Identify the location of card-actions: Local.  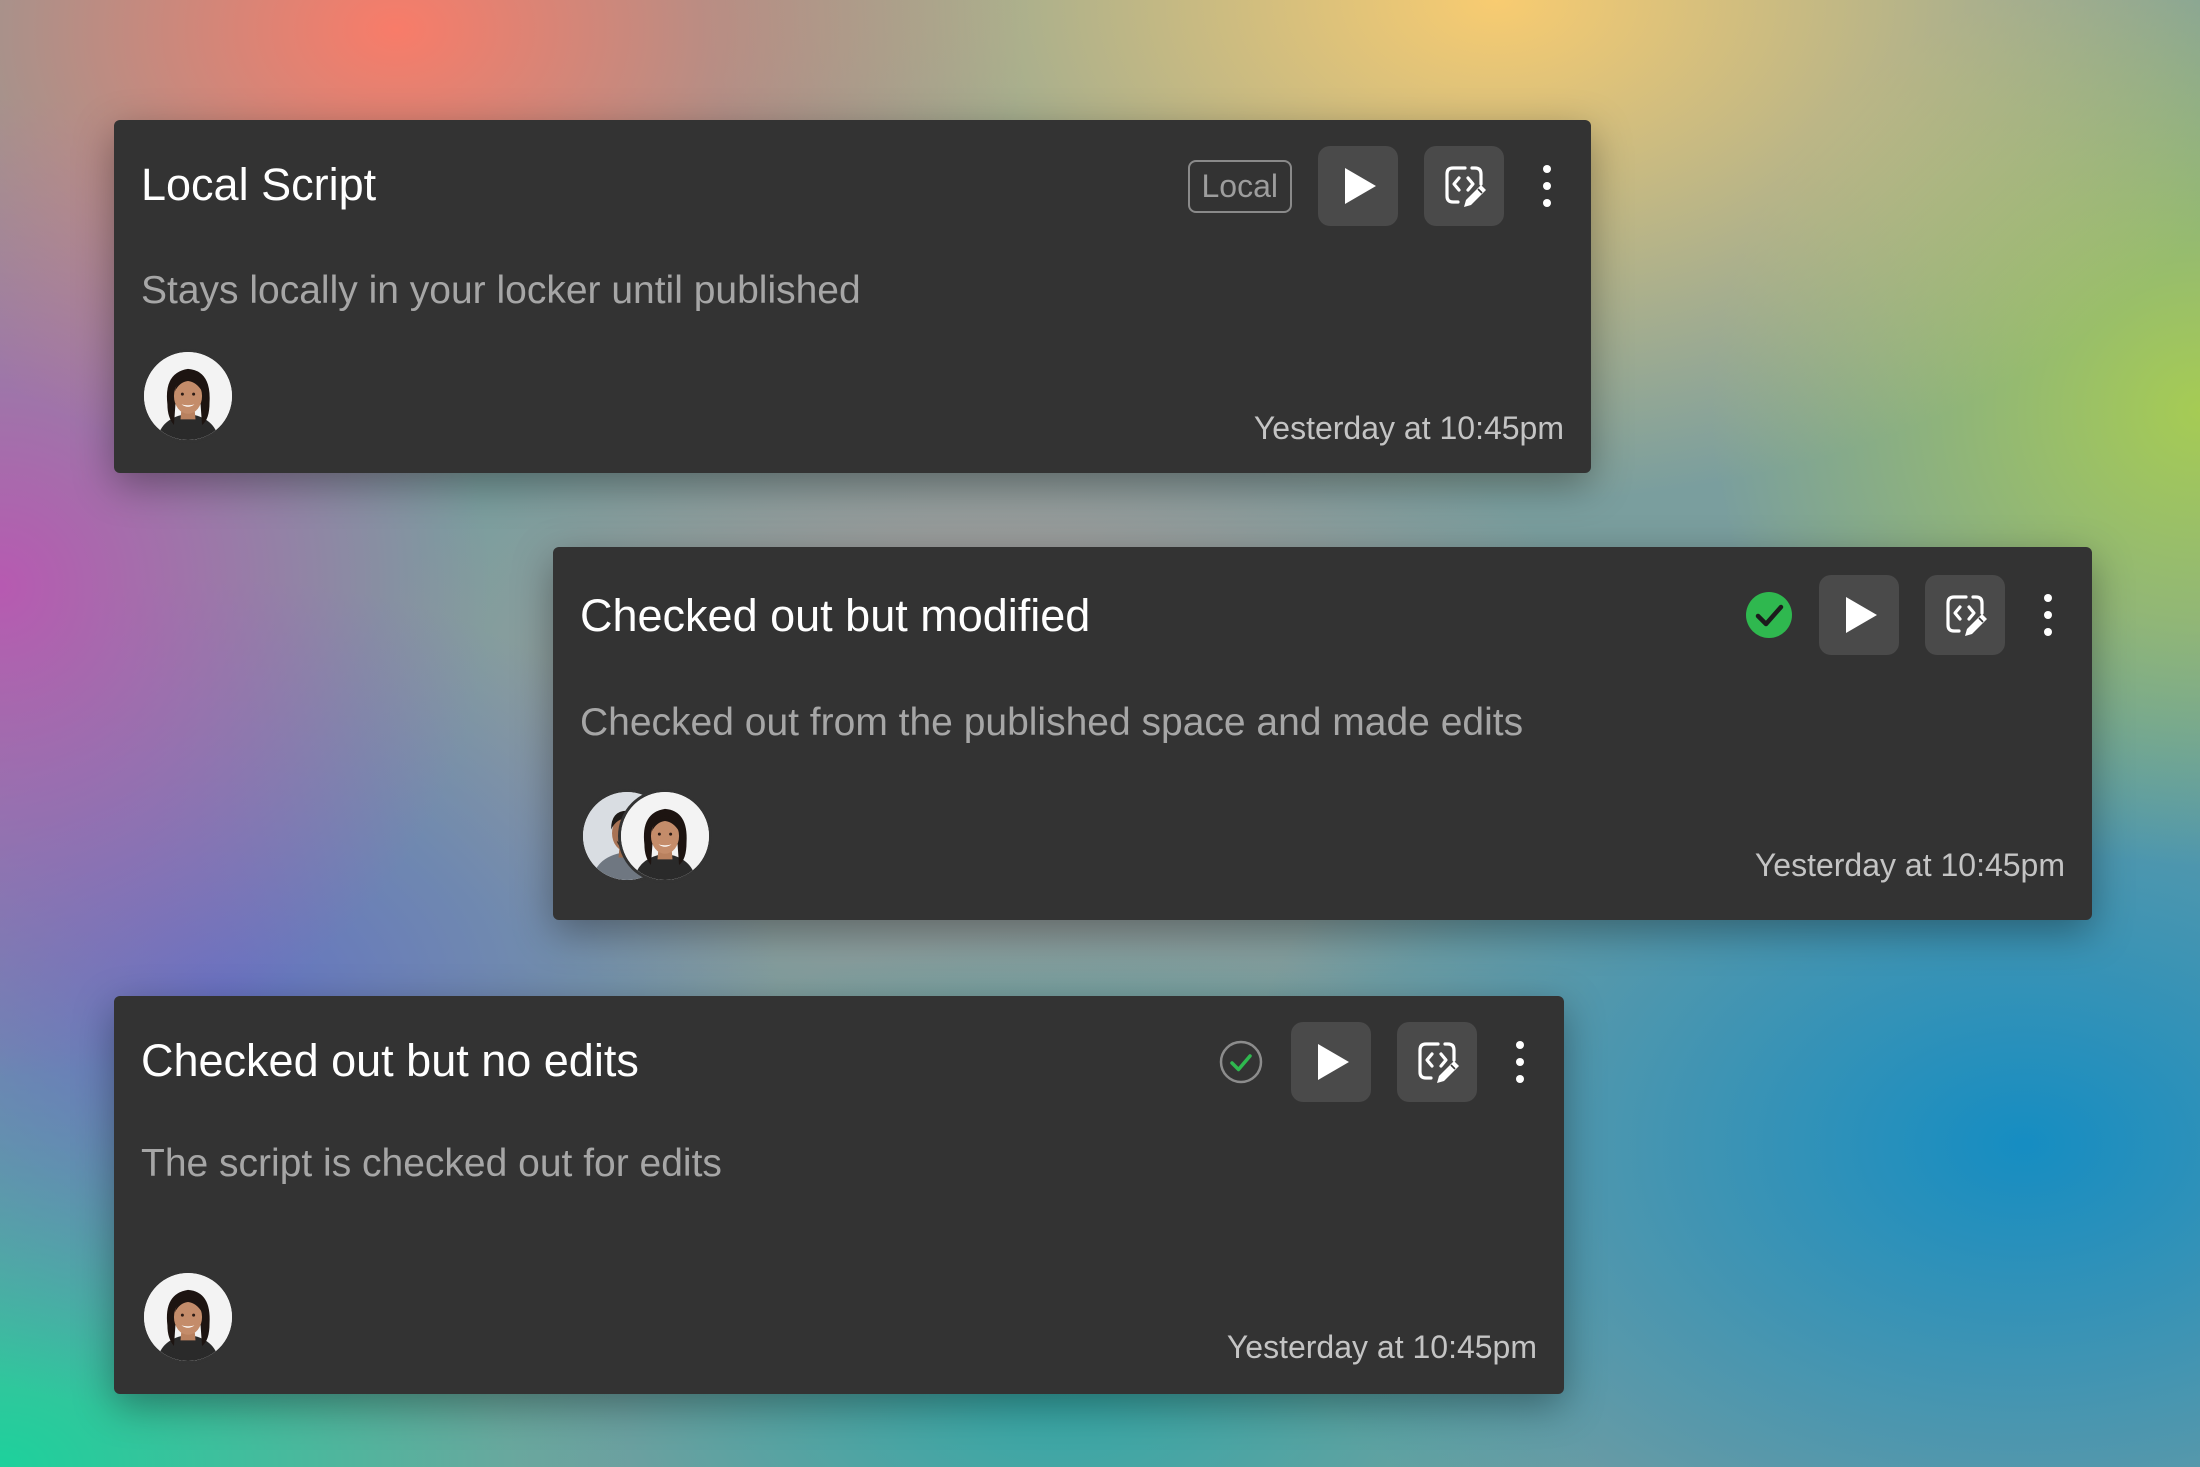
(1376, 186).